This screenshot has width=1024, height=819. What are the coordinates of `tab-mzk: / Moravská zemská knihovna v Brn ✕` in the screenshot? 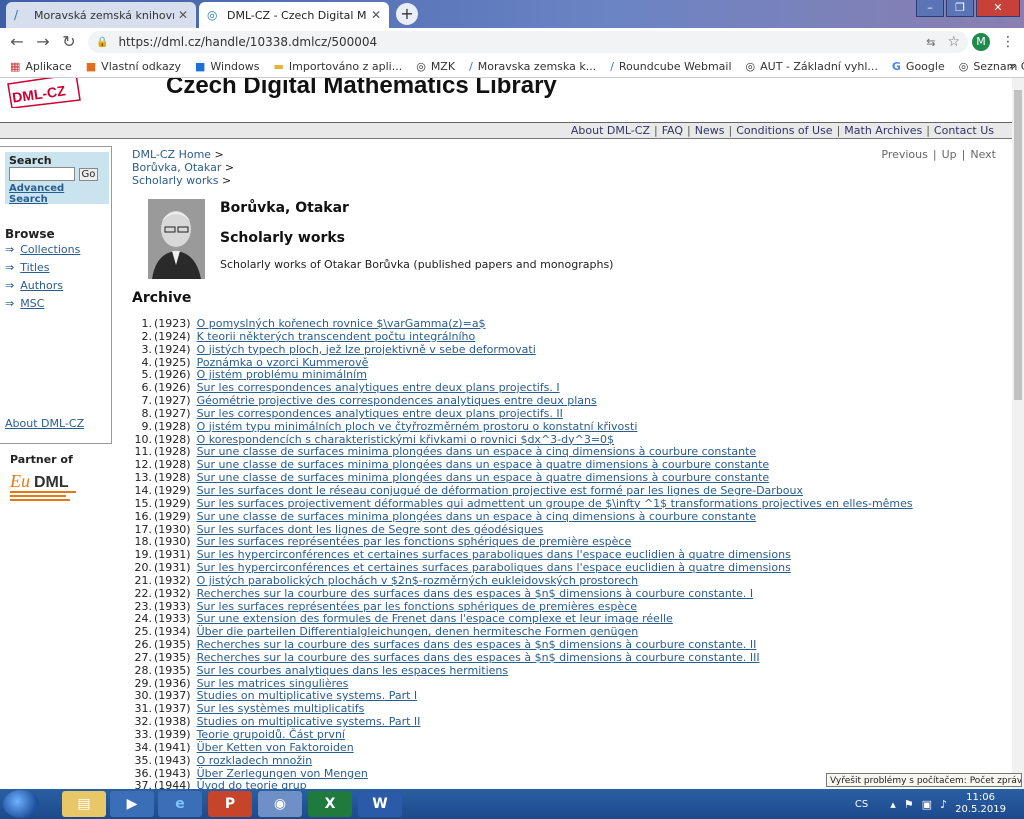 It's located at (101, 15).